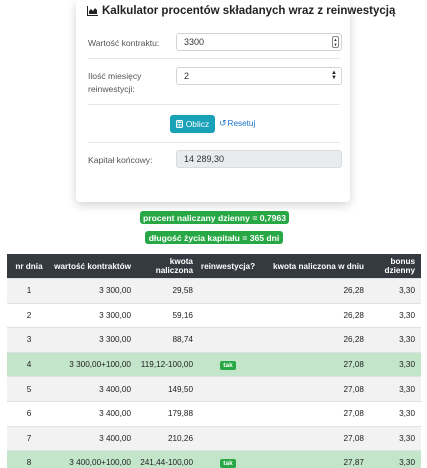  What do you see at coordinates (29, 340) in the screenshot?
I see `cell-day: 3` at bounding box center [29, 340].